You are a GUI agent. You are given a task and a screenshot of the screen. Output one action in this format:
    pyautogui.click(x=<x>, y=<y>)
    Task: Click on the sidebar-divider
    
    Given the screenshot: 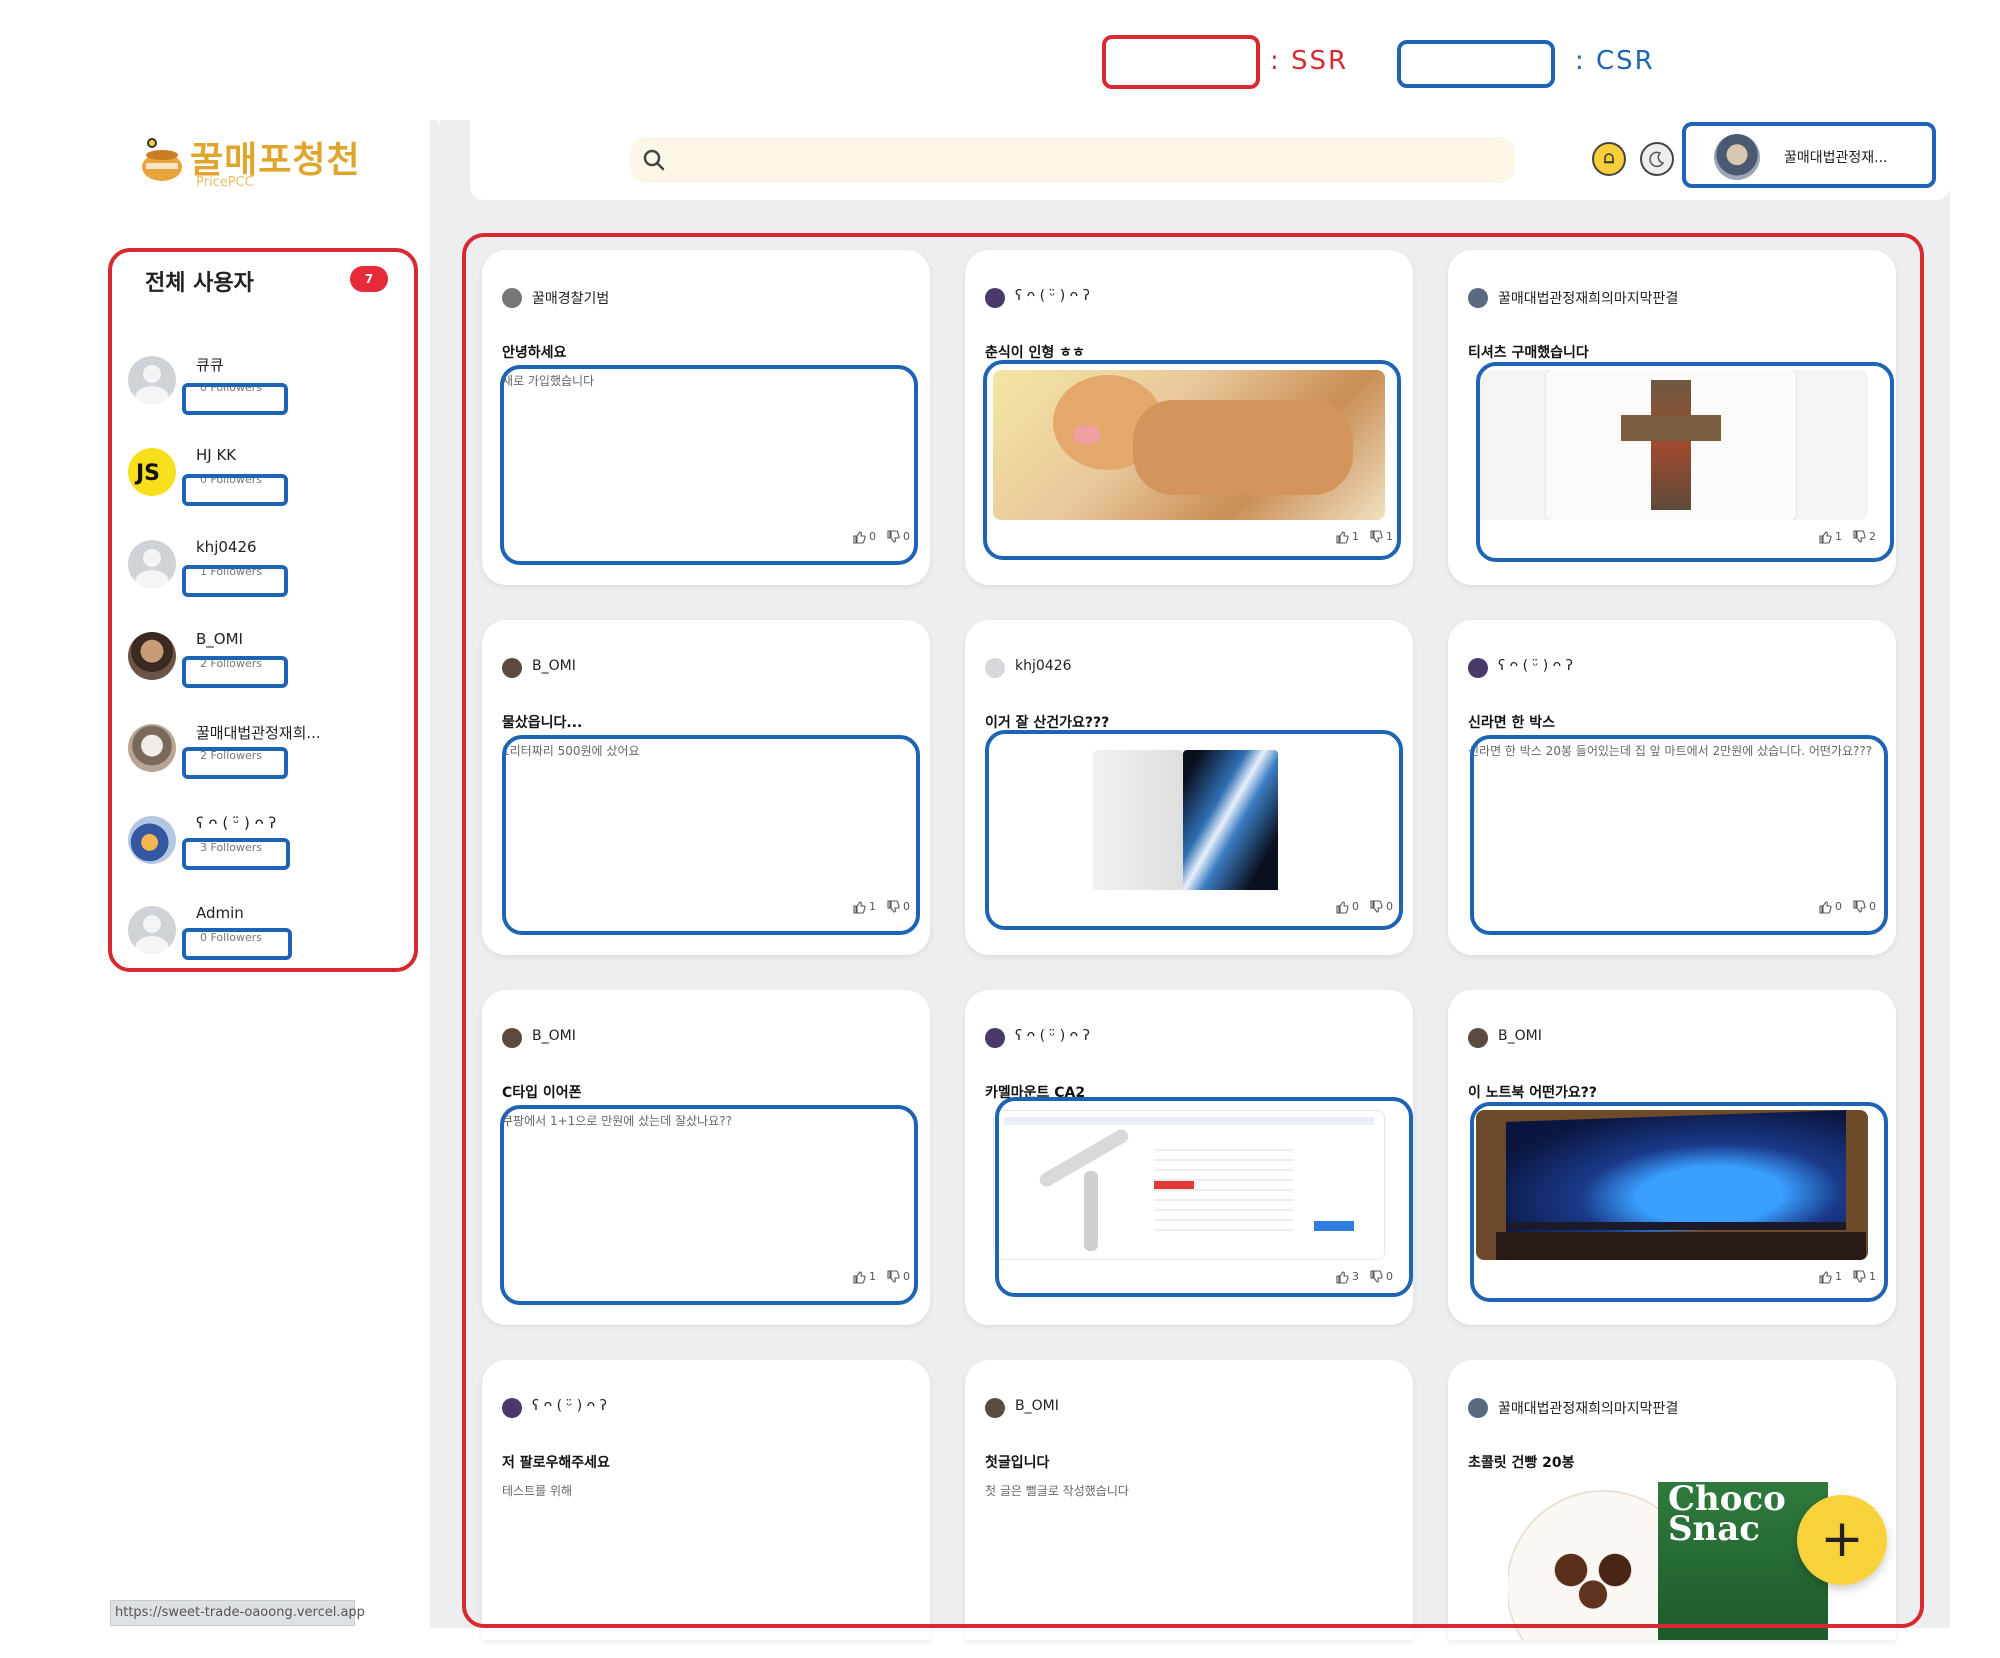 What is the action you would take?
    pyautogui.click(x=435, y=874)
    